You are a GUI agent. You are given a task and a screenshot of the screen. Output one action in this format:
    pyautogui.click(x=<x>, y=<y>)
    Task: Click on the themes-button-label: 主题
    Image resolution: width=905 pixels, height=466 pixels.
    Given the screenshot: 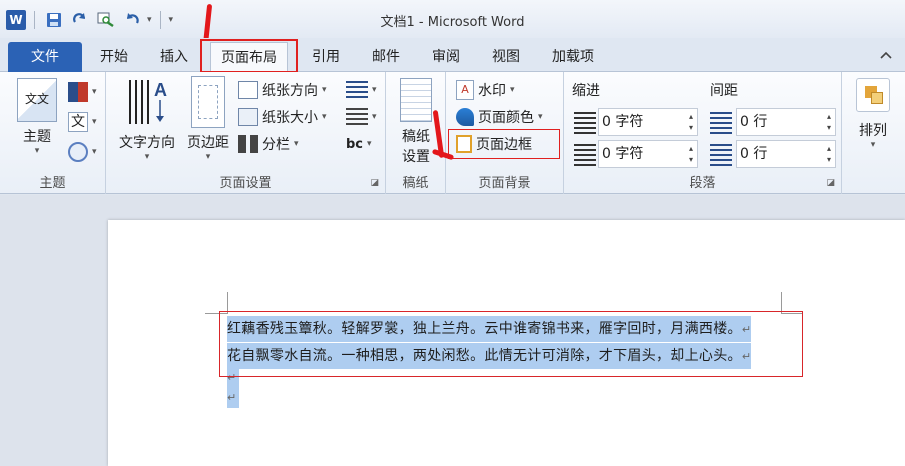 What is the action you would take?
    pyautogui.click(x=37, y=137)
    